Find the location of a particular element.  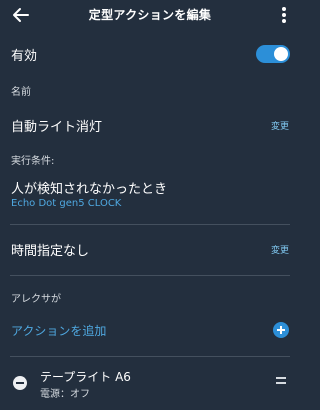

actions-section-label: アレクサが is located at coordinates (36, 299).